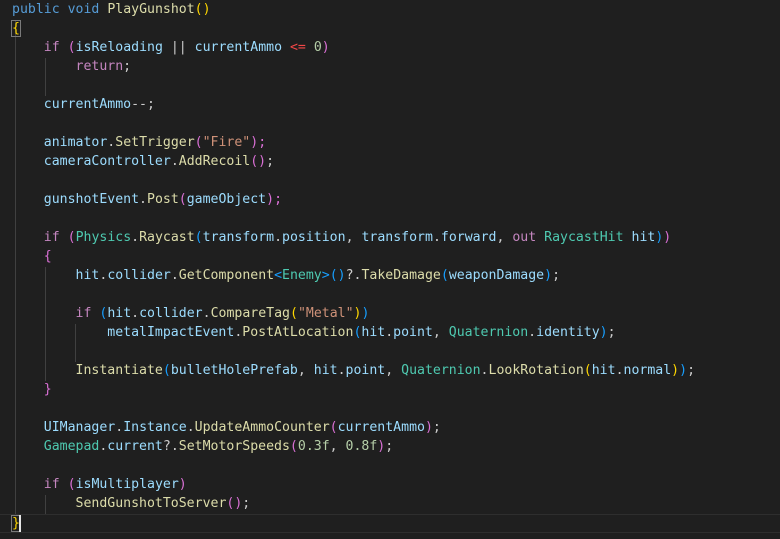 Image resolution: width=780 pixels, height=539 pixels. Describe the element at coordinates (496, 275) in the screenshot. I see `code-token: weaponDamage` at that location.